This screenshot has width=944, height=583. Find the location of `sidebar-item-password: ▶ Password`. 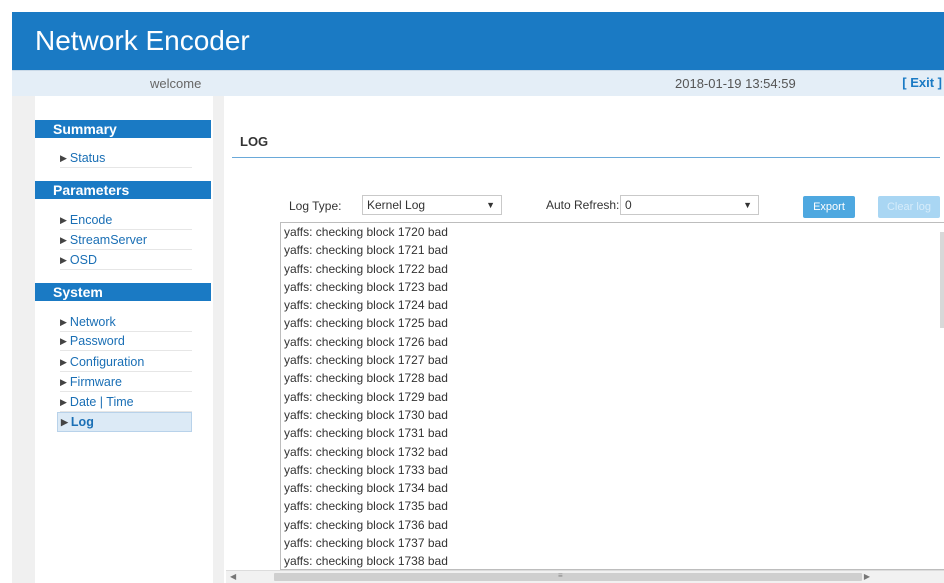

sidebar-item-password: ▶ Password is located at coordinates (126, 341).